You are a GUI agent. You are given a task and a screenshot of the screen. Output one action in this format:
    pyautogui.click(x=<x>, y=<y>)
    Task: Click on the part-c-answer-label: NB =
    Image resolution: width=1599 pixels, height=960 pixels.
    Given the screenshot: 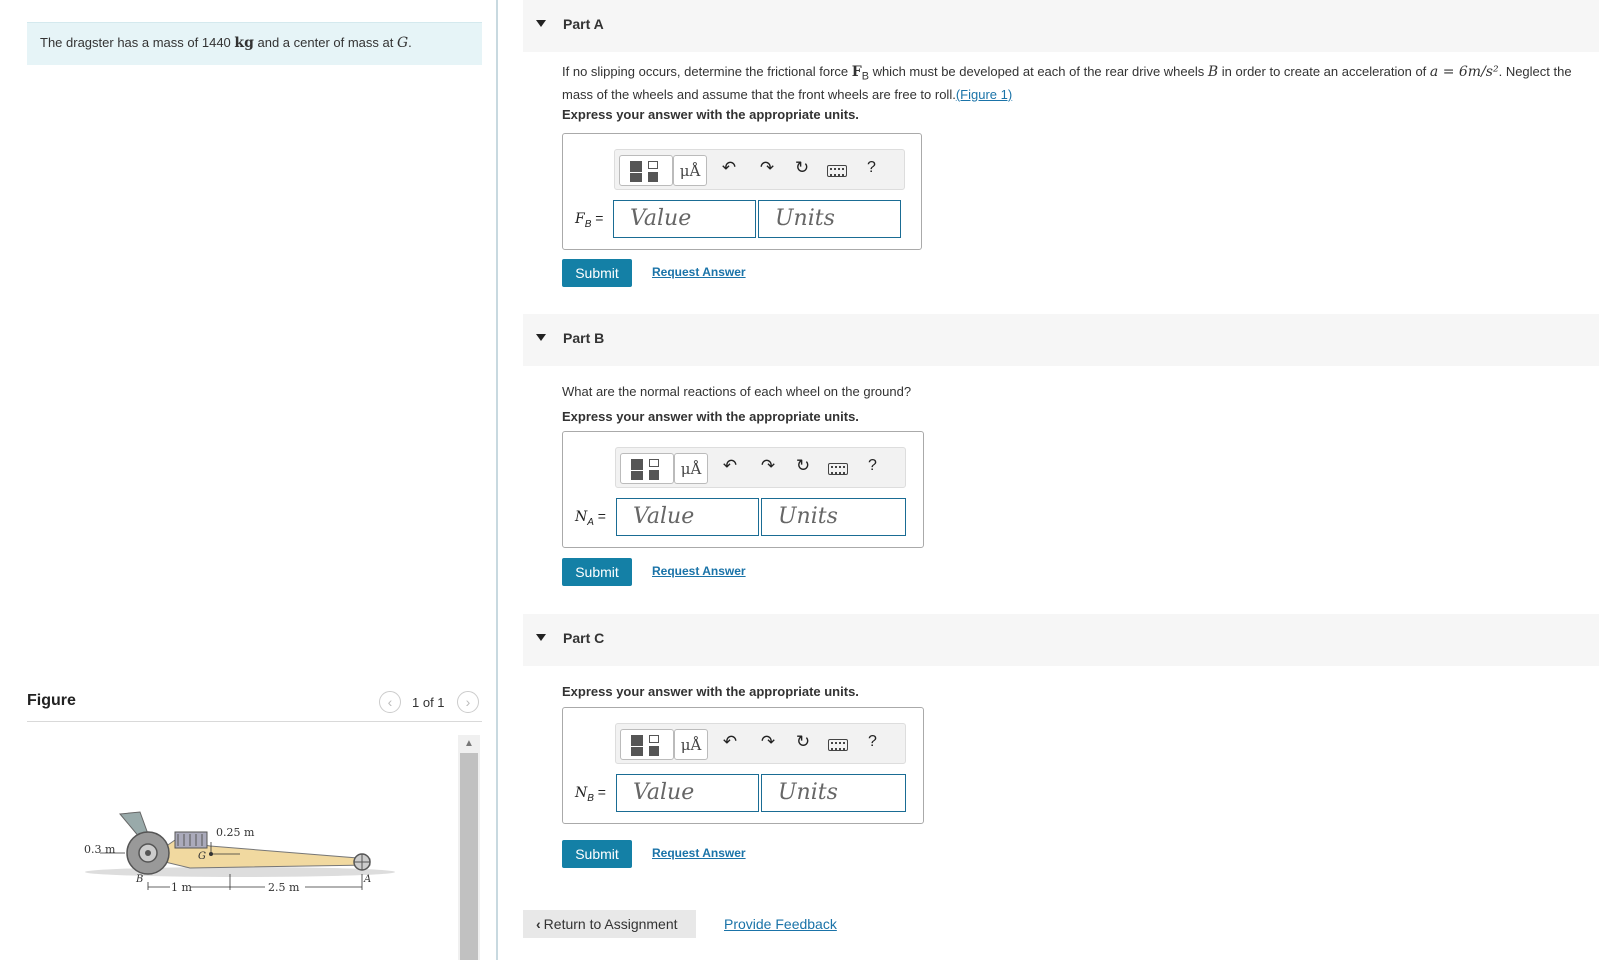 What is the action you would take?
    pyautogui.click(x=590, y=794)
    